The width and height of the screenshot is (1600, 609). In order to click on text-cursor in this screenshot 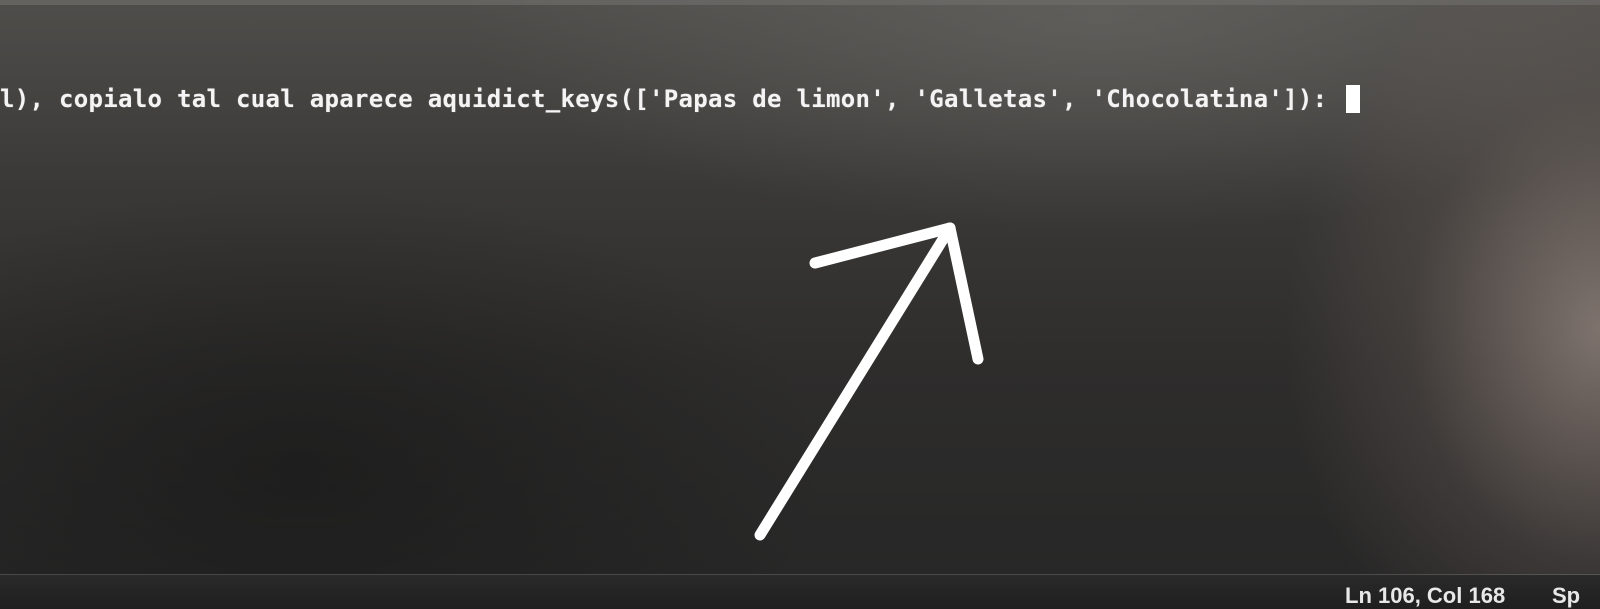, I will do `click(1353, 99)`.